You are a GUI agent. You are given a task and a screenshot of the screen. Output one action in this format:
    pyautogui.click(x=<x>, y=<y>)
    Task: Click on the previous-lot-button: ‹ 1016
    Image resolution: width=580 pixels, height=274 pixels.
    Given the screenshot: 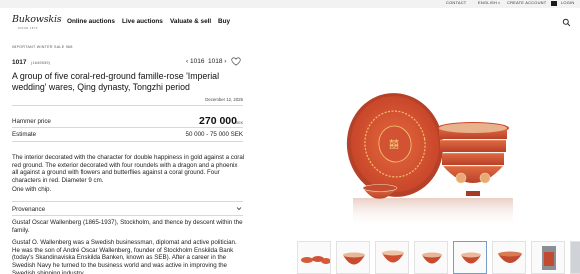 What is the action you would take?
    pyautogui.click(x=195, y=61)
    